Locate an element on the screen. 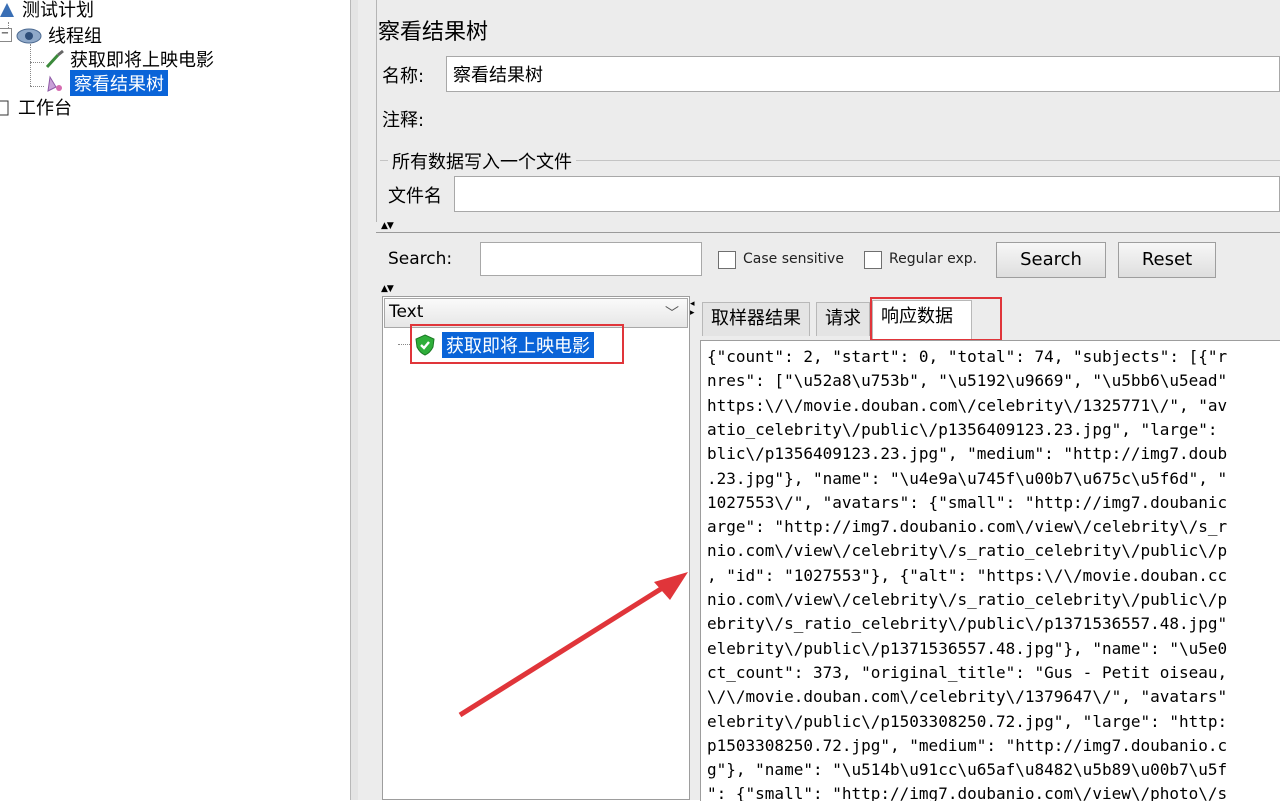 The height and width of the screenshot is (801, 1280). tree-node-view-results-tree: 察看结果树 is located at coordinates (106, 83).